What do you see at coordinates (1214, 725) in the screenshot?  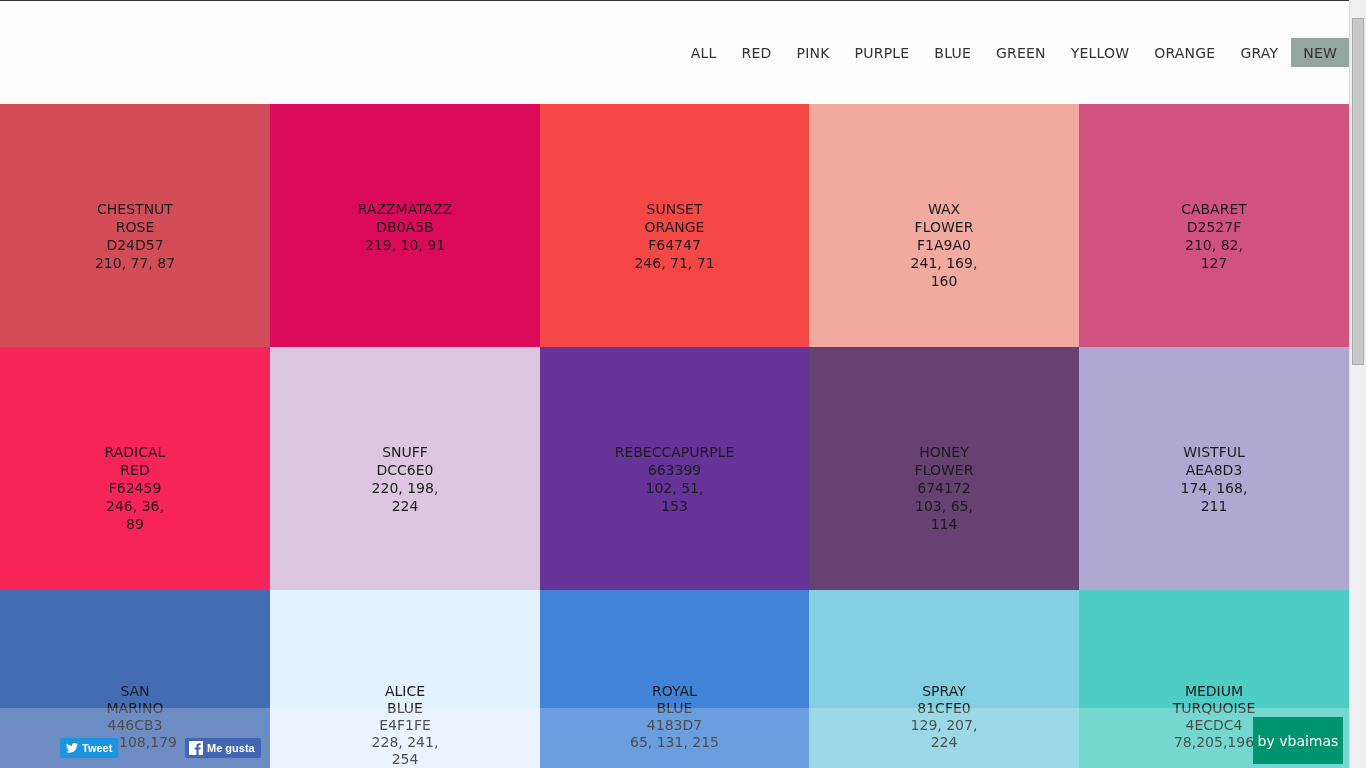 I see `swatch-label: 4ECDC4` at bounding box center [1214, 725].